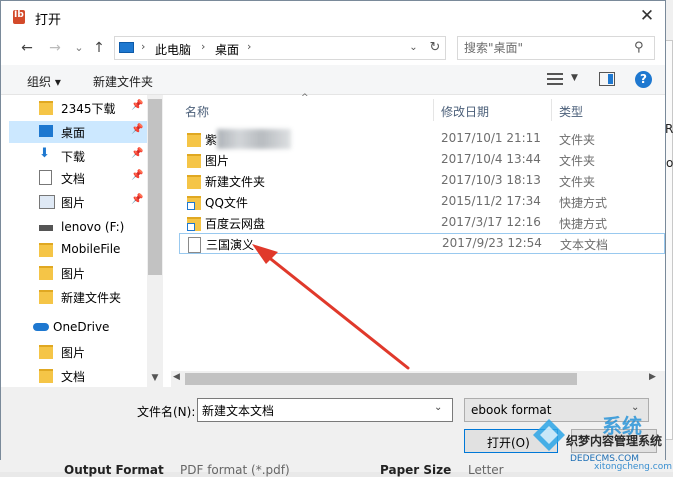  Describe the element at coordinates (555, 79) in the screenshot. I see `view-options-icon` at that location.